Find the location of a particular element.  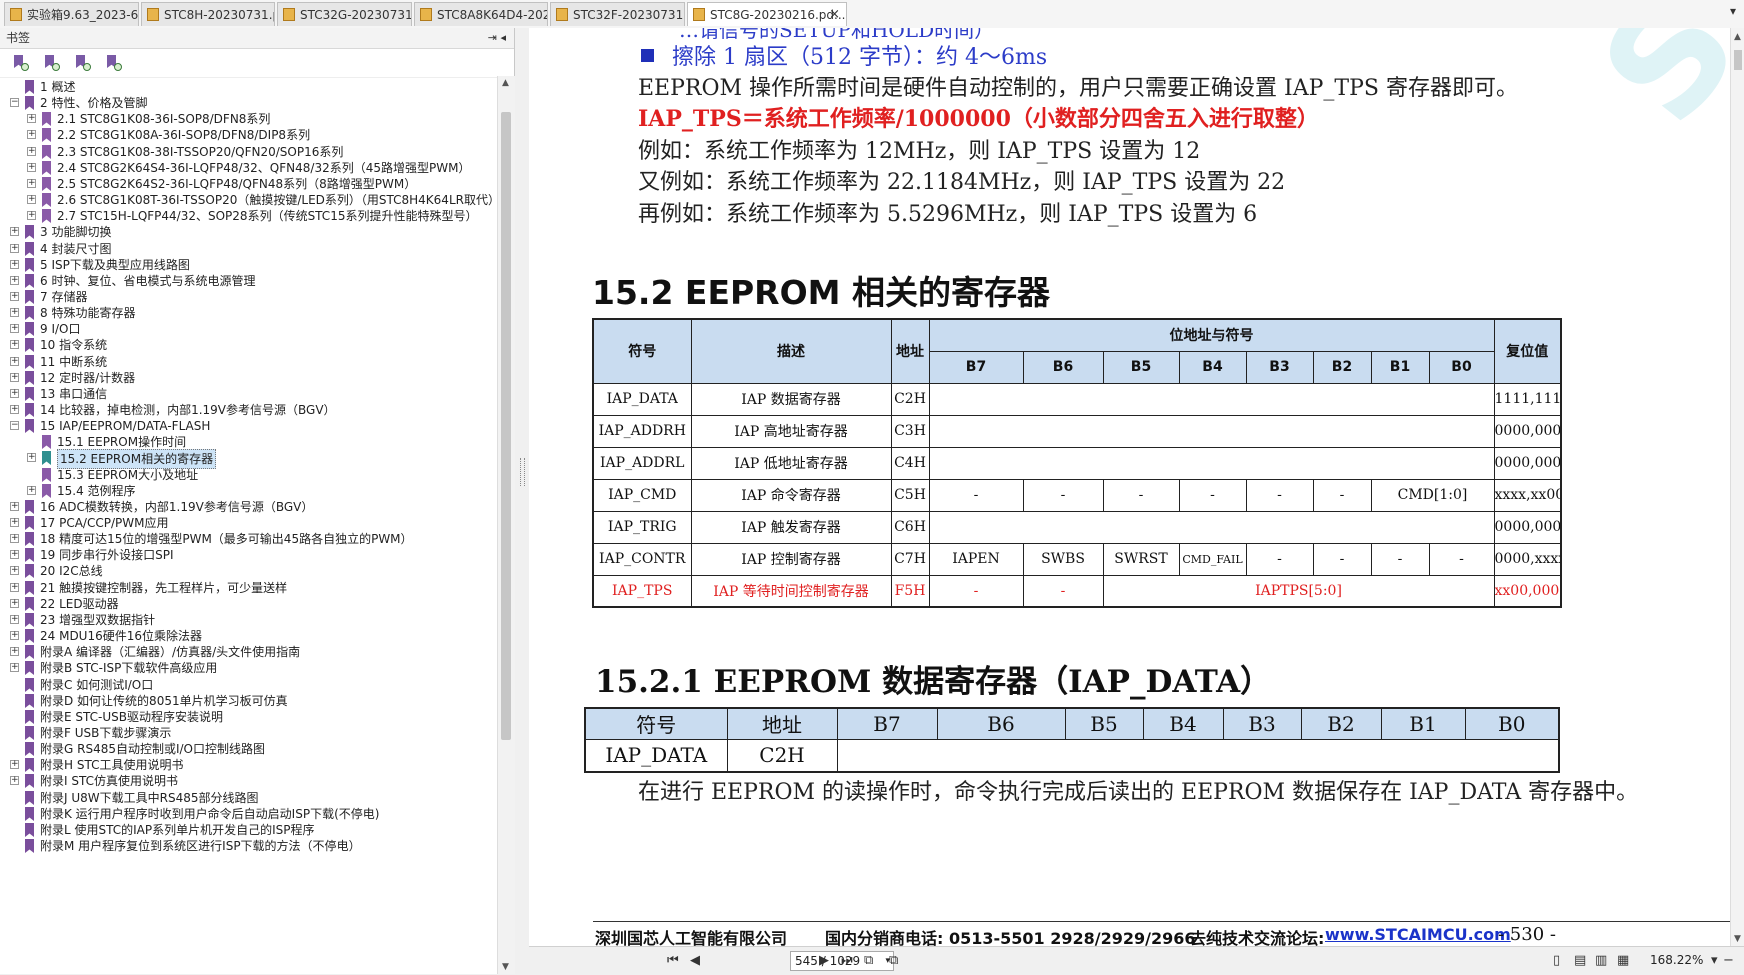

single-page-view-icon: ▯ is located at coordinates (1556, 960).